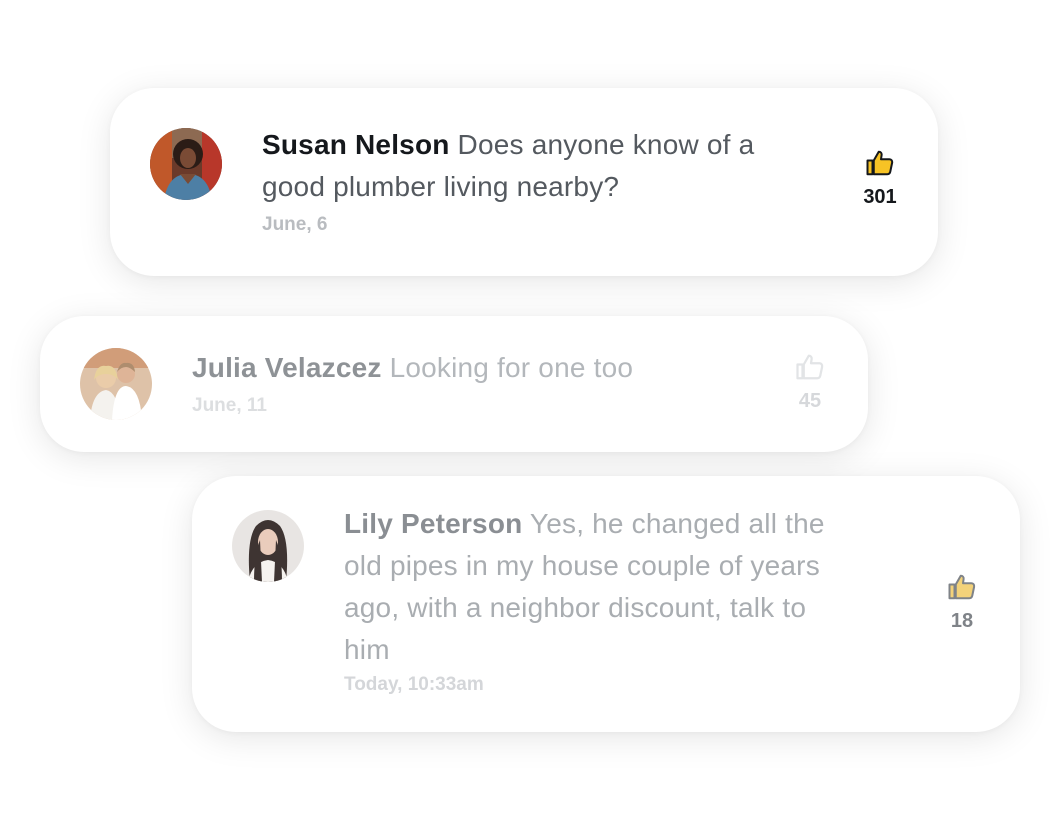 The image size is (1062, 820). Describe the element at coordinates (287, 367) in the screenshot. I see `author-name: Julia Velazcez` at that location.